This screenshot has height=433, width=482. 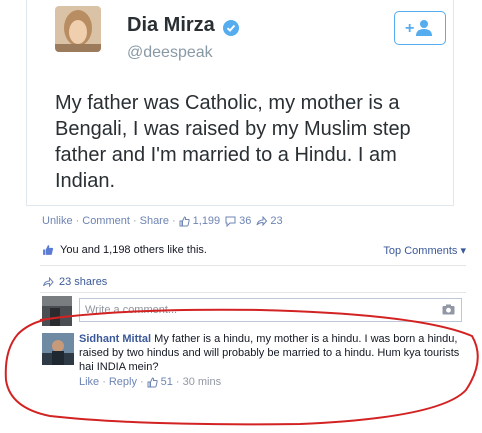 I want to click on shares-row: 23 shares, so click(x=74, y=282).